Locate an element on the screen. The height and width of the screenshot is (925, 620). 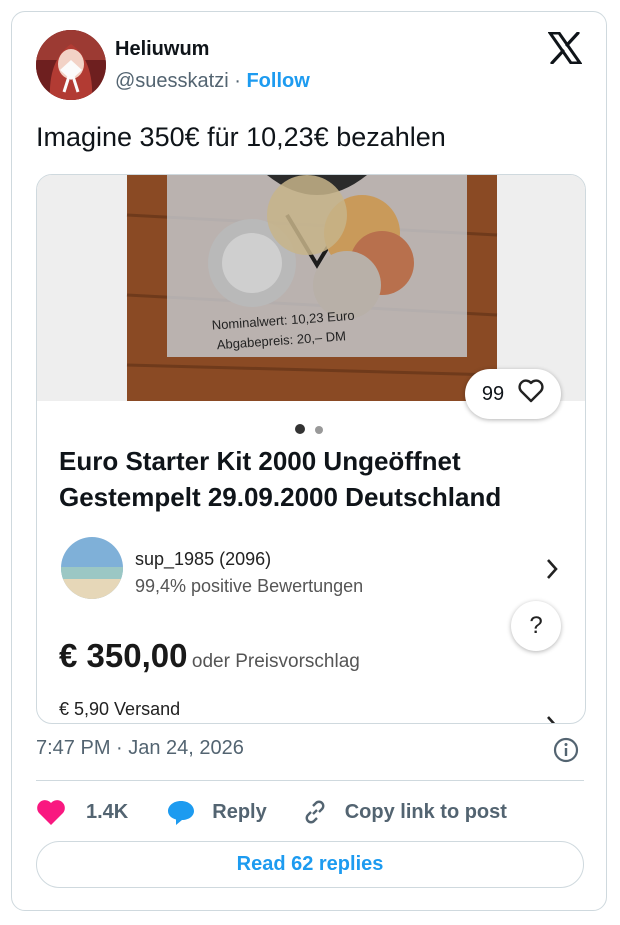
watchers-count: 99 is located at coordinates (493, 393).